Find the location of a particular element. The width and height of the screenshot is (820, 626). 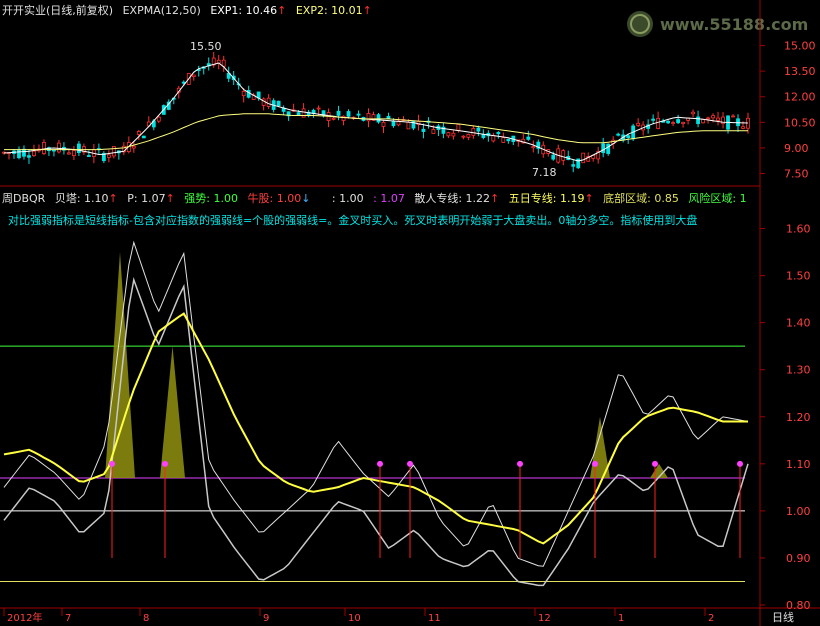

ind-tick-label: 0.90 is located at coordinates (798, 558).